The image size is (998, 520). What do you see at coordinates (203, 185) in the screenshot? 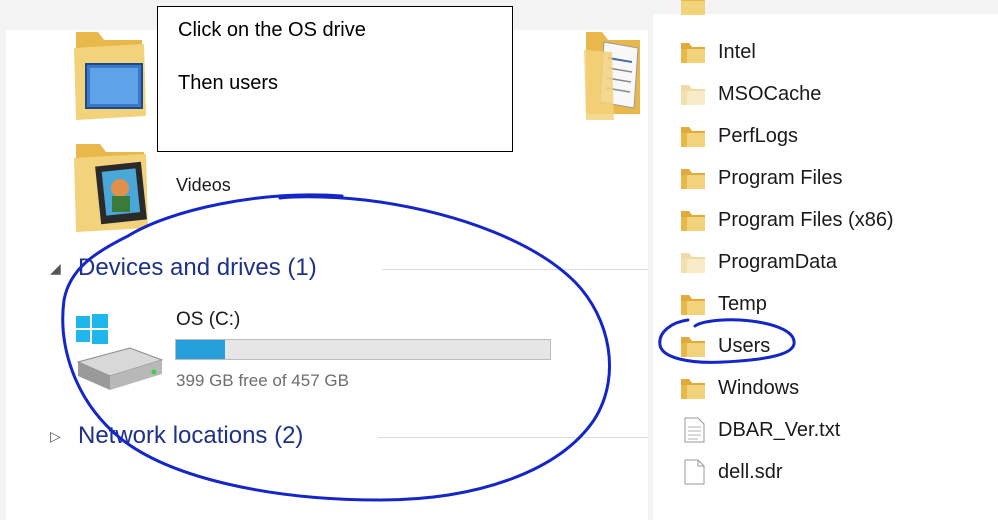
I see `videos-label: Videos` at bounding box center [203, 185].